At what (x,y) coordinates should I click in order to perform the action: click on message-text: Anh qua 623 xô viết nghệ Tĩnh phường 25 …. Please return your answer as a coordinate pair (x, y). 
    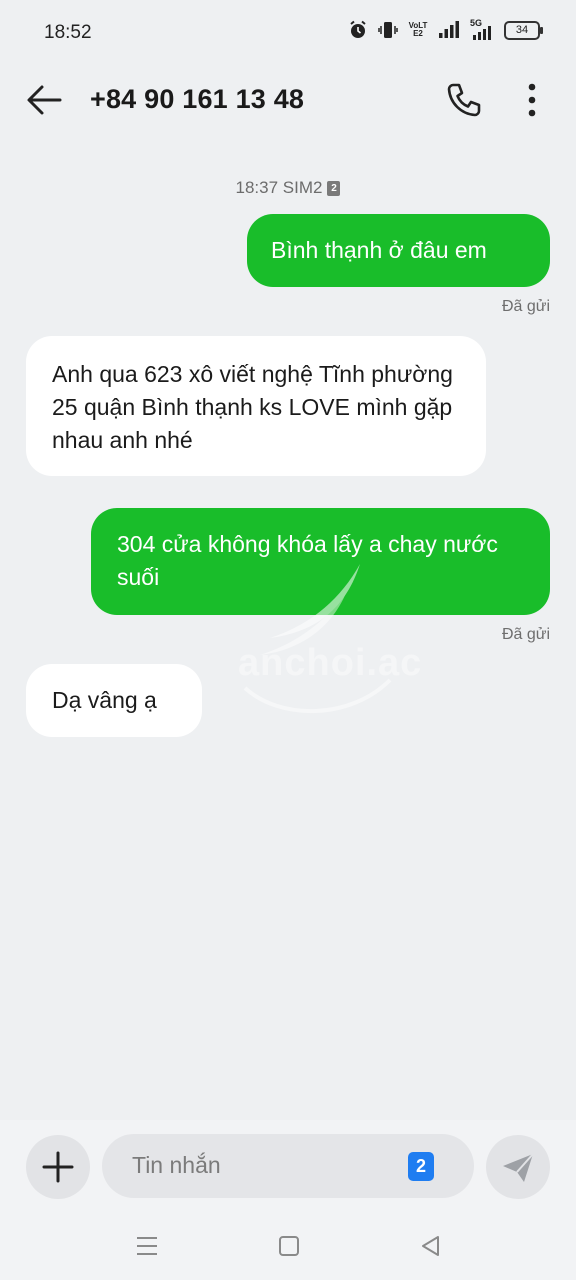
    Looking at the image, I should click on (252, 407).